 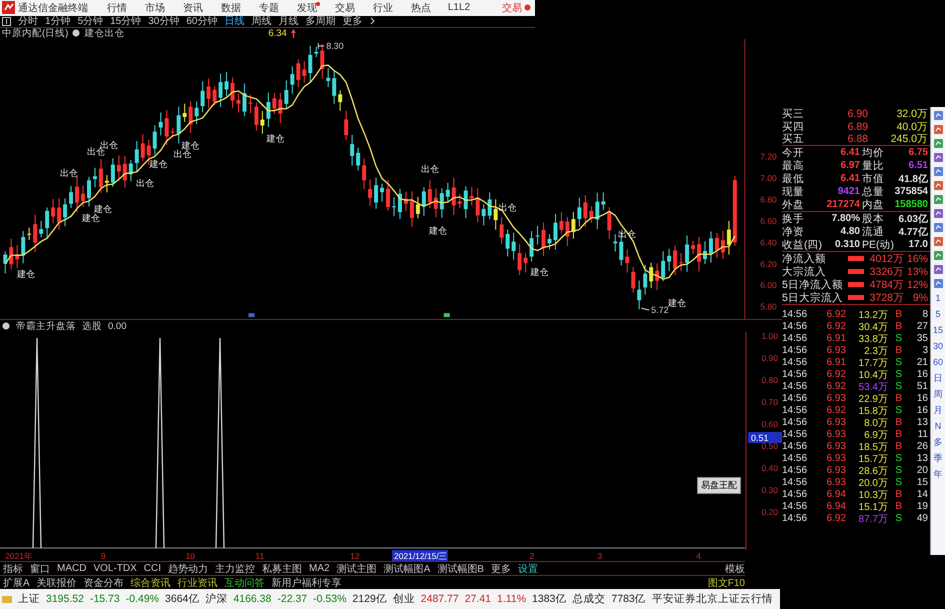 What do you see at coordinates (352, 21) in the screenshot?
I see `period-tab: 更多` at bounding box center [352, 21].